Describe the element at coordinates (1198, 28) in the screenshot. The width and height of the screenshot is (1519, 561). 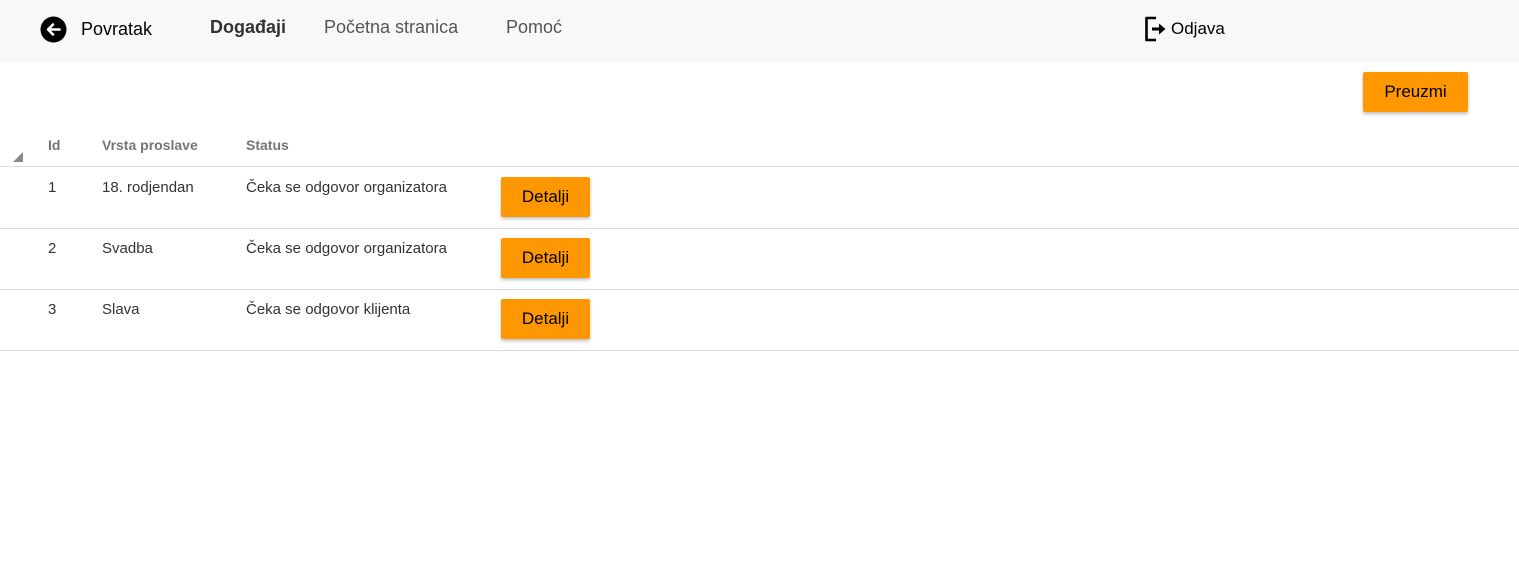
I see `logout-label: Odjava` at that location.